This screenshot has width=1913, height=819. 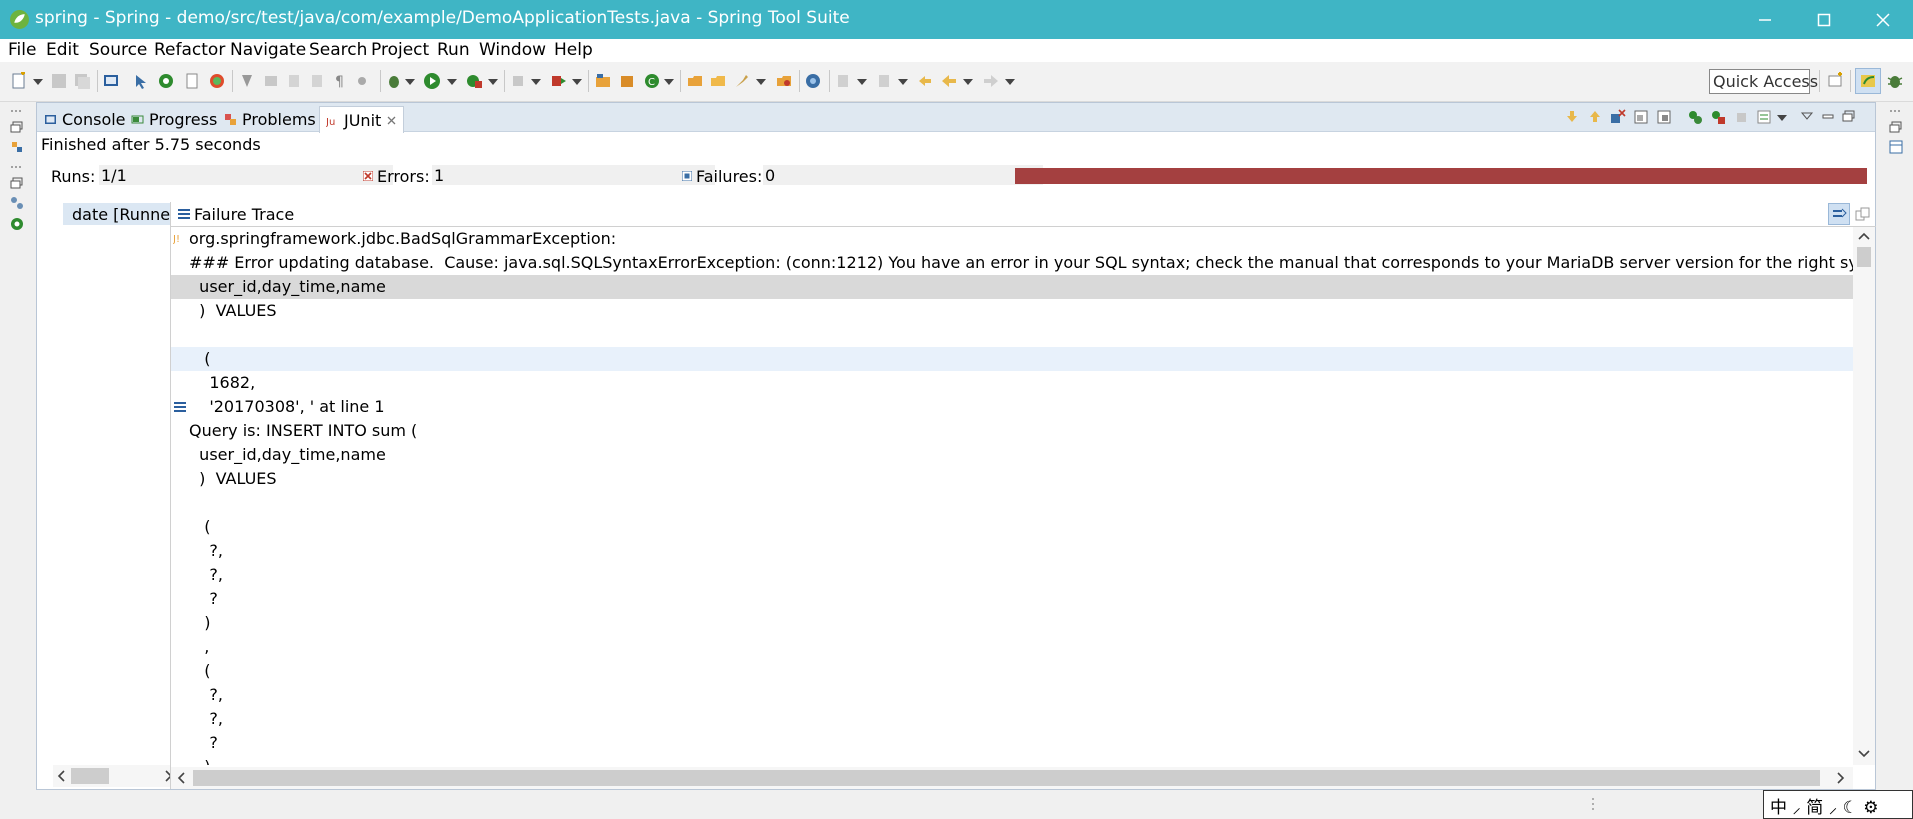 What do you see at coordinates (1006, 778) in the screenshot?
I see `trace-hscroll-thumb` at bounding box center [1006, 778].